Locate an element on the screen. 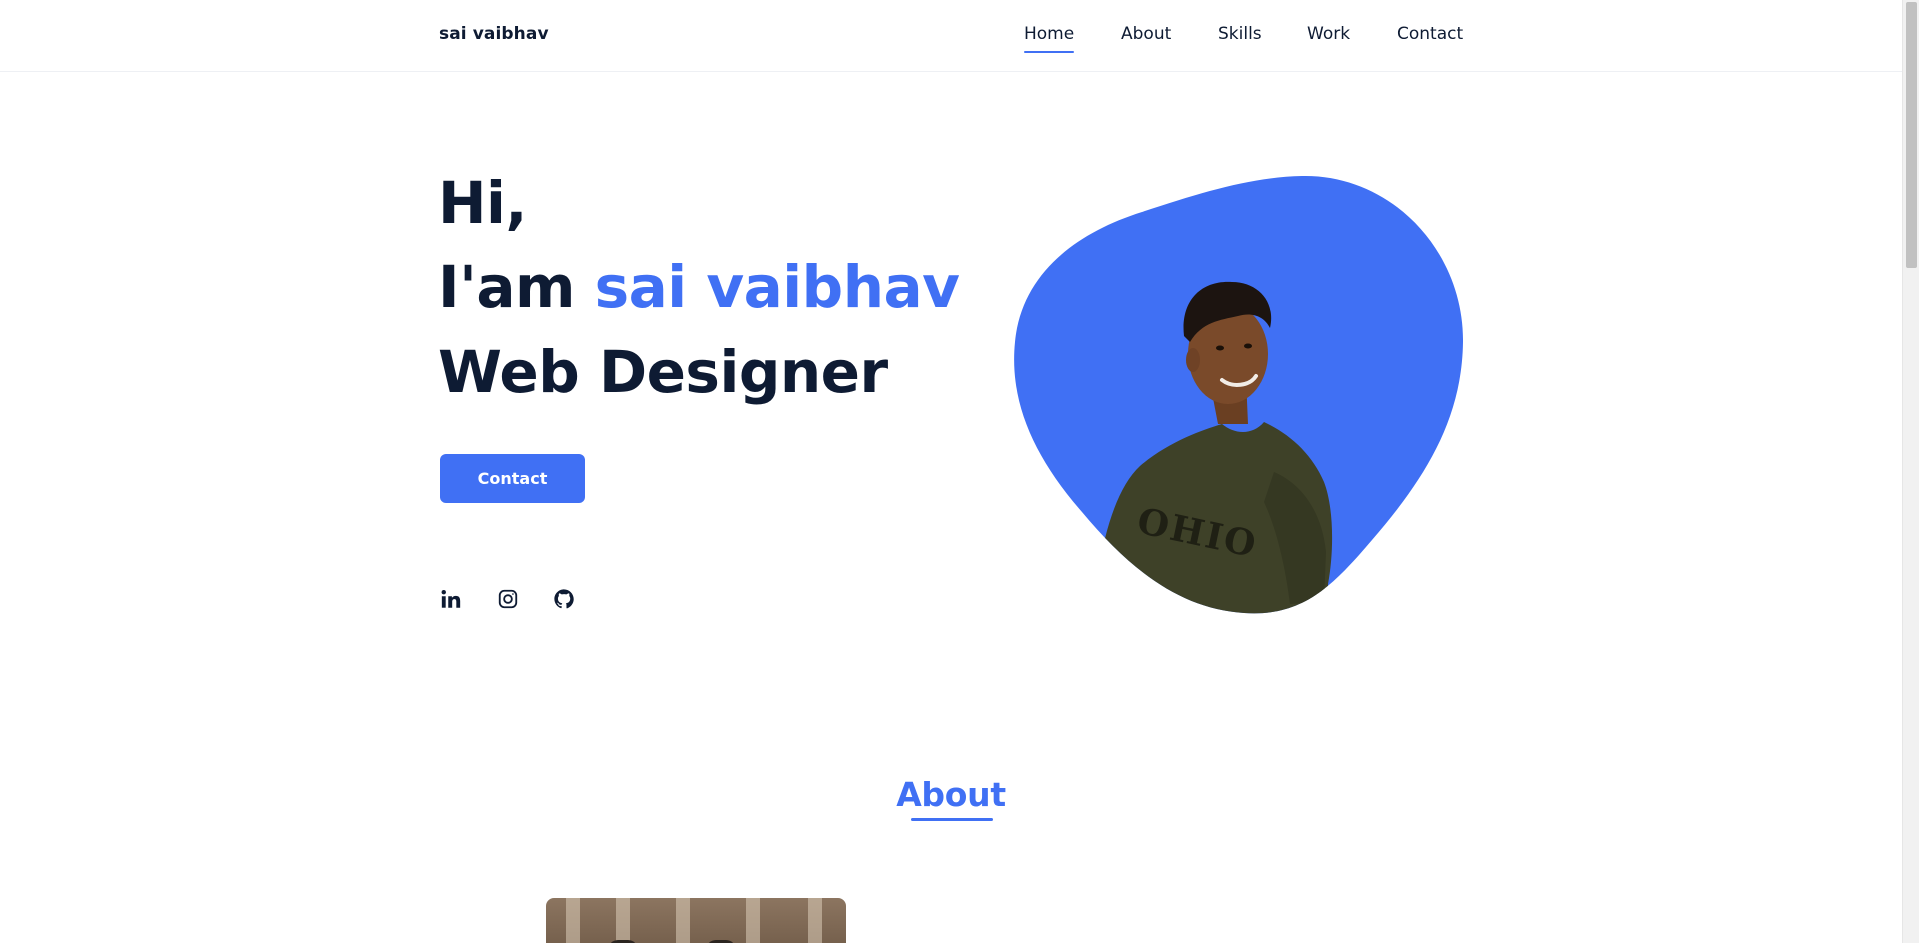  nav-contact: Contact is located at coordinates (1430, 34).